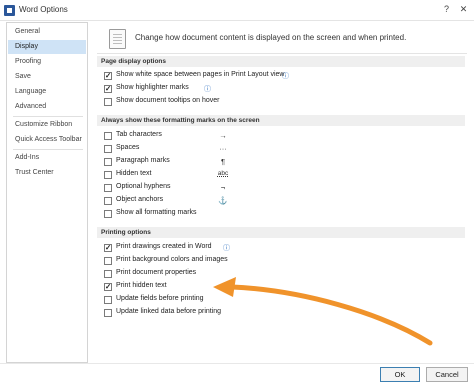 The width and height of the screenshot is (474, 387). I want to click on header-divider, so click(282, 53).